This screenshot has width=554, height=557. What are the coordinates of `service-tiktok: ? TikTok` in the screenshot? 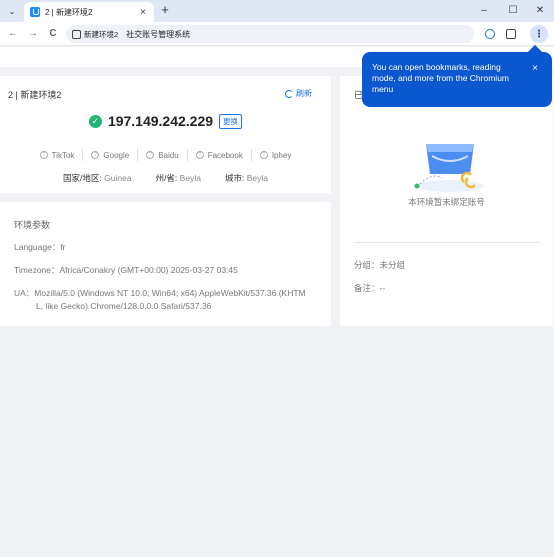 It's located at (57, 155).